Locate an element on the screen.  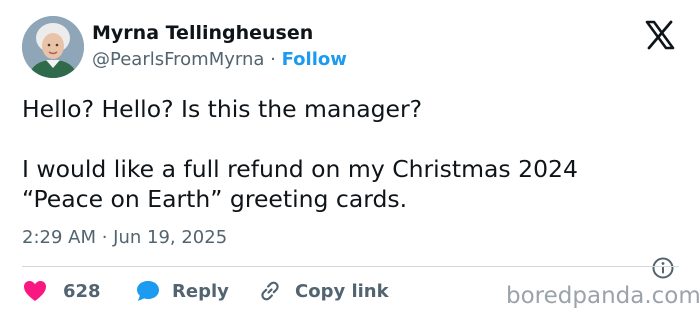
tweet-line: “Peace on Earth” greeting cards. is located at coordinates (215, 199).